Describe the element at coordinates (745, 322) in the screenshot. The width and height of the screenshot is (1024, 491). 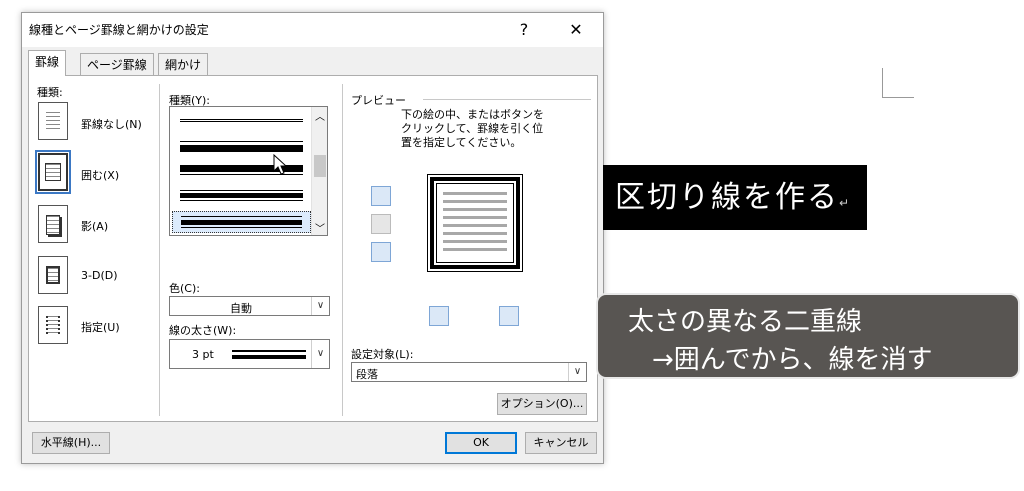
I see `caption-note-line1: 太さの異なる二重線` at that location.